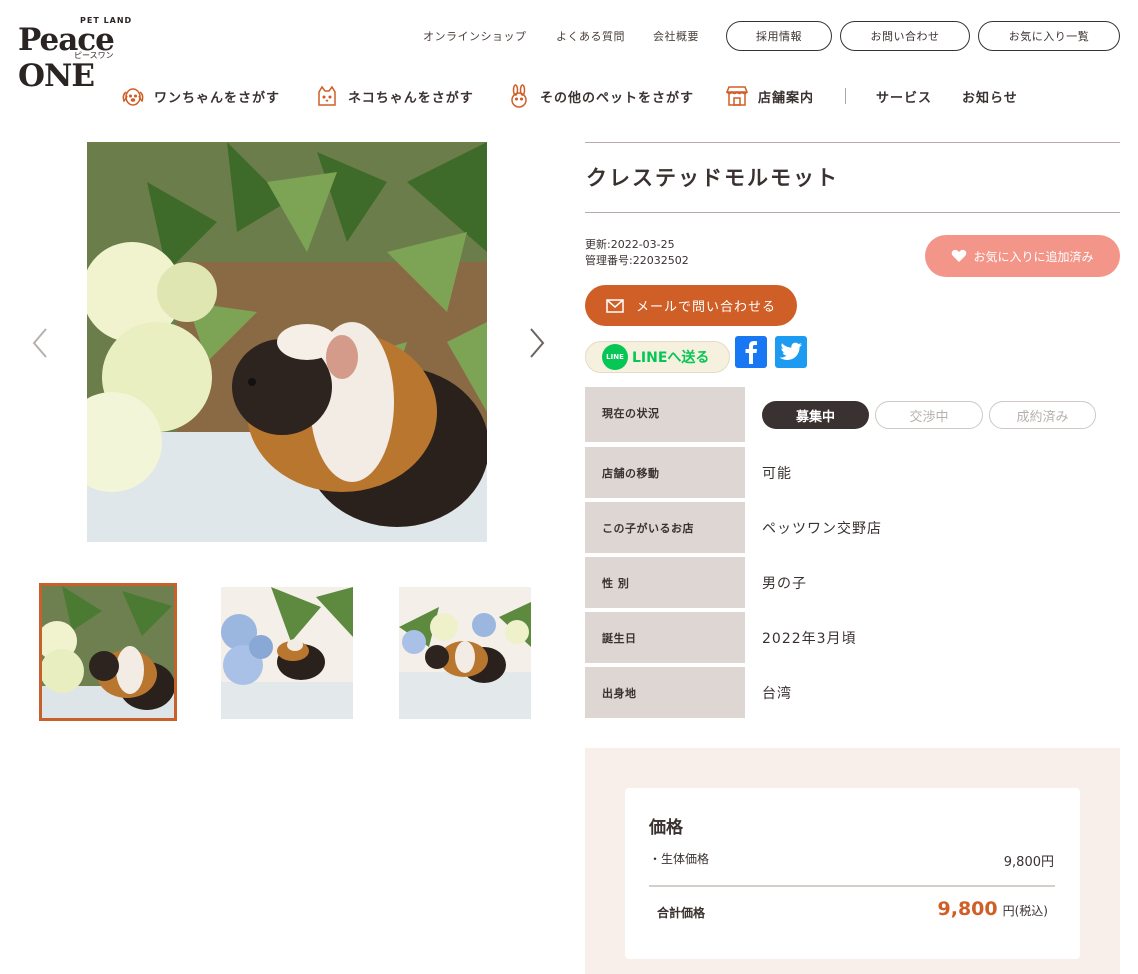  Describe the element at coordinates (665, 582) in the screenshot. I see `gender-label: 性 別` at that location.